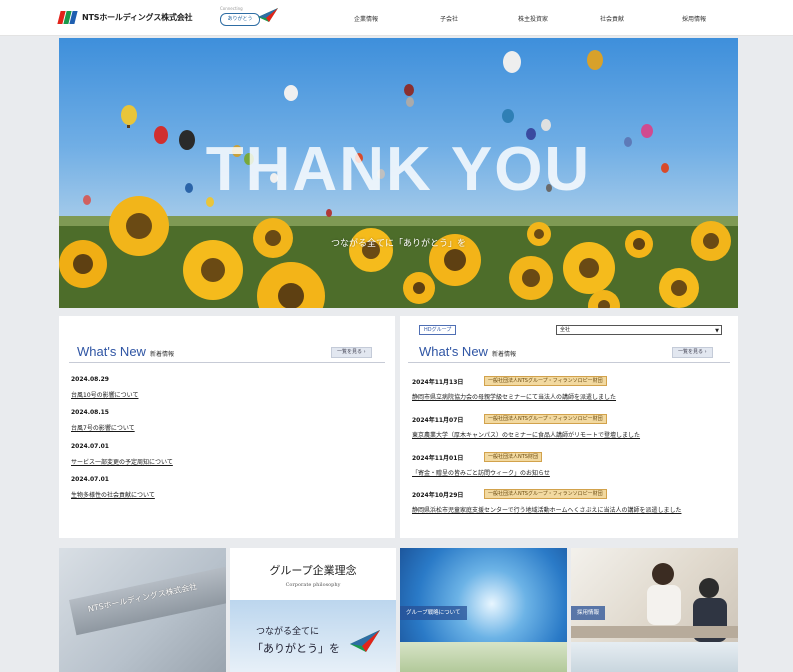 Image resolution: width=793 pixels, height=672 pixels. I want to click on nav-item-social: 社会貢献, so click(612, 18).